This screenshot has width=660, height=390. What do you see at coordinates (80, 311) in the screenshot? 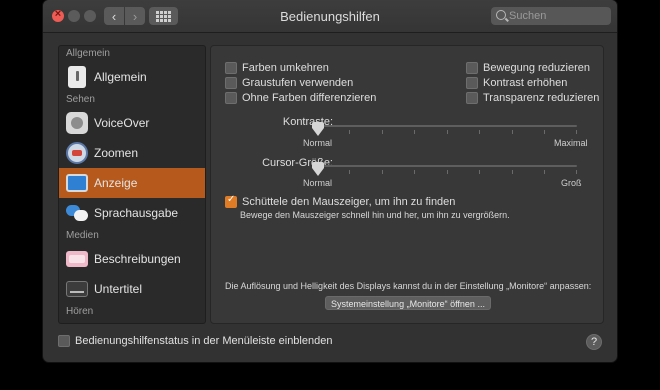
I see `sidebar-section-hoeren: Hören` at bounding box center [80, 311].